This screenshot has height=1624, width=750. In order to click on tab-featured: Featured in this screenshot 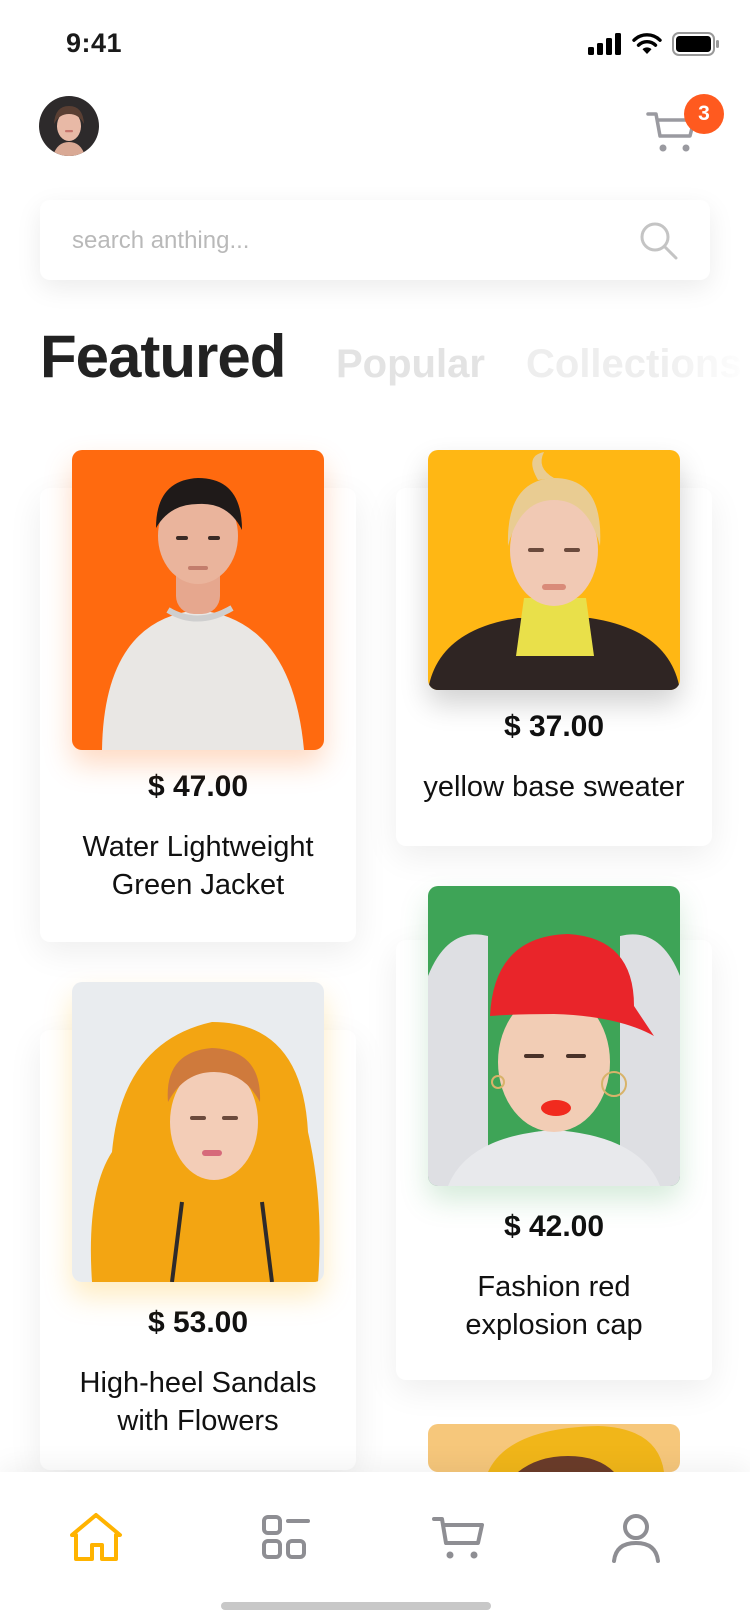, I will do `click(163, 356)`.